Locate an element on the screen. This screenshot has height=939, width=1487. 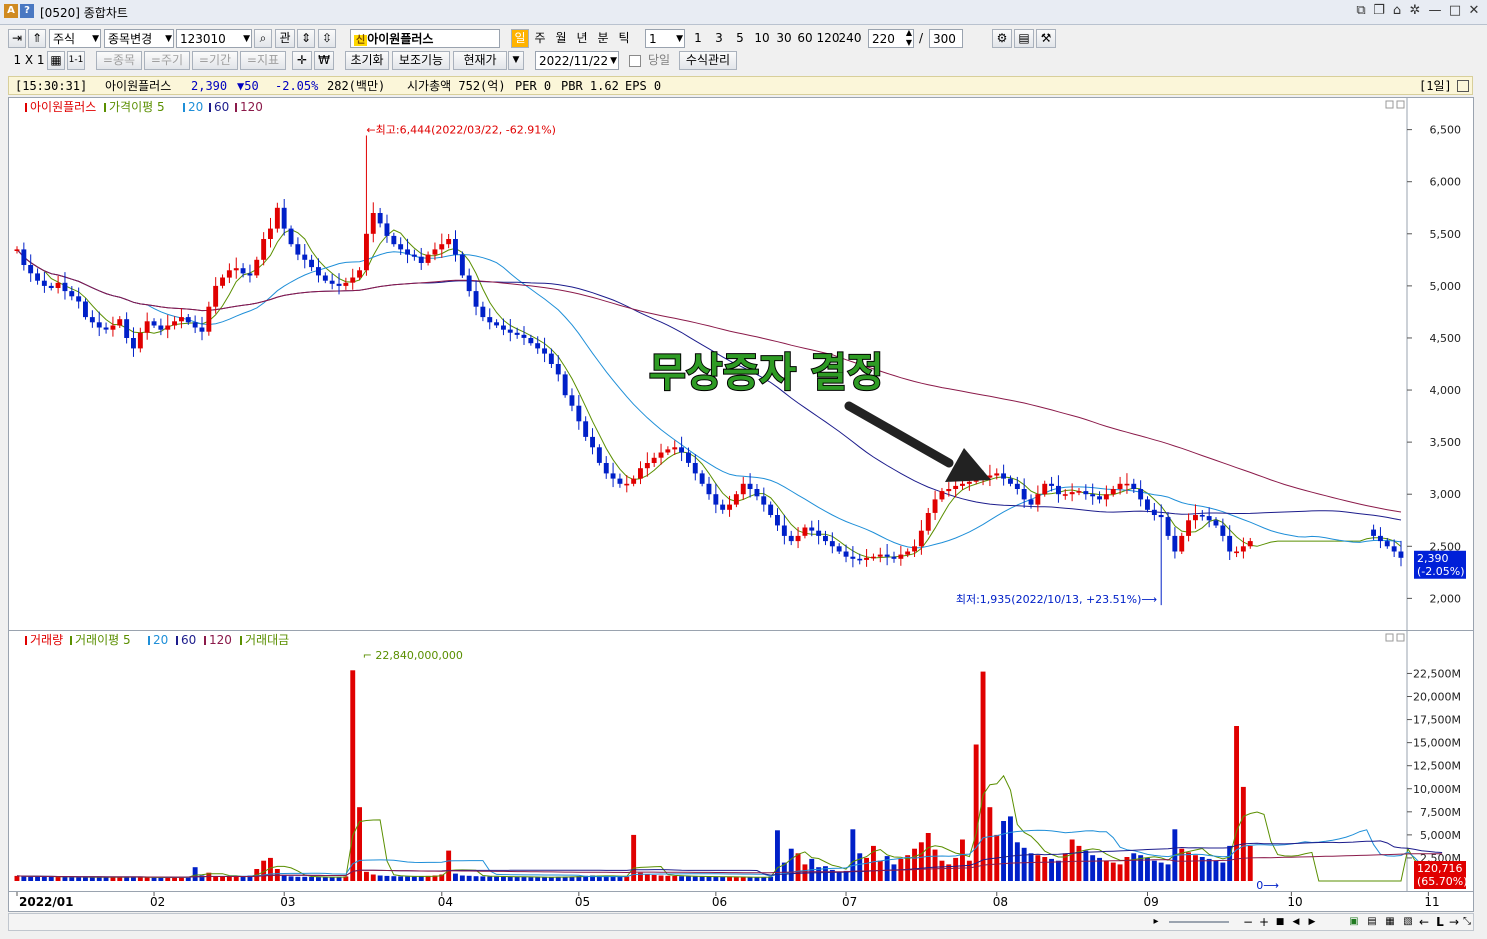
settings-icon: ⚙ is located at coordinates (1002, 38).